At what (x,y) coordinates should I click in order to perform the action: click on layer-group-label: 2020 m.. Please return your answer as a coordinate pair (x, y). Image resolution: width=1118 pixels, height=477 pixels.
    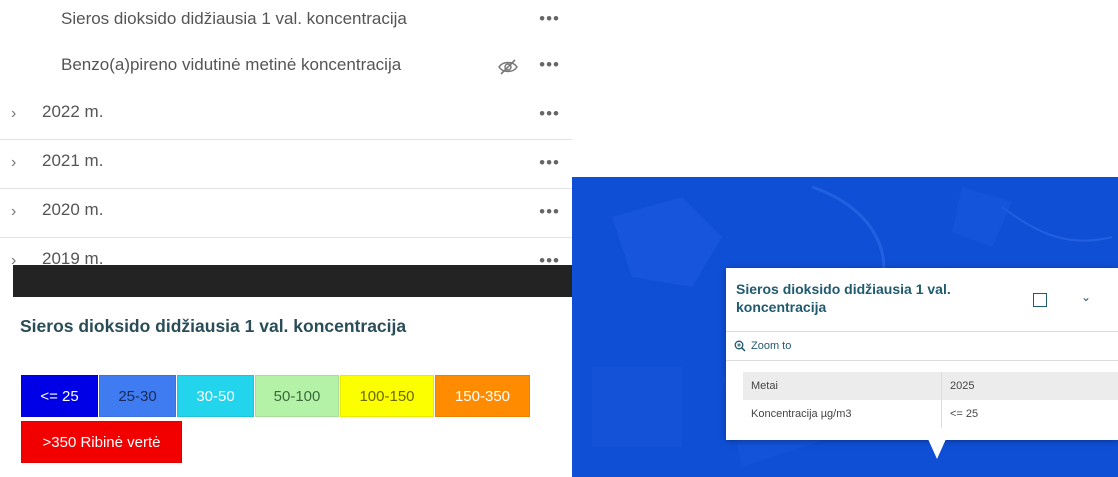
    Looking at the image, I should click on (73, 209).